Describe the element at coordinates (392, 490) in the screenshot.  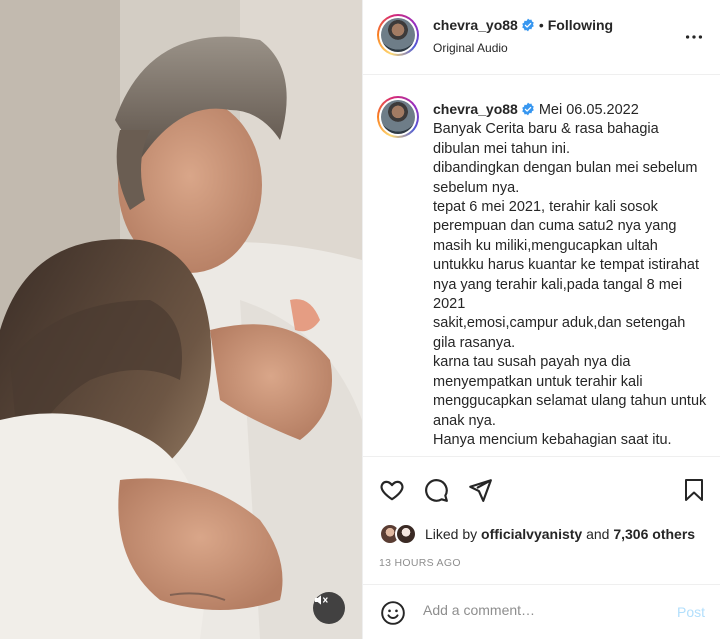
I see `heart-icon` at that location.